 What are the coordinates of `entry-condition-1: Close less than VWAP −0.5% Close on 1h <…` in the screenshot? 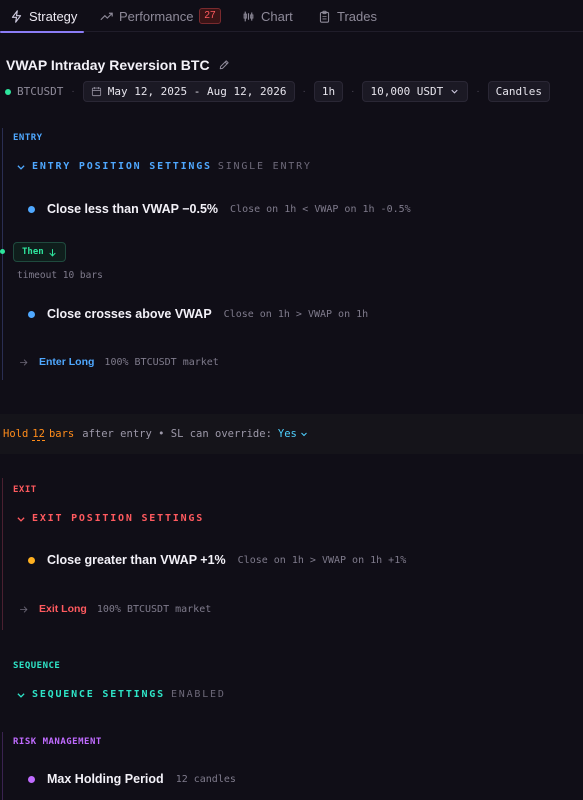 It's located at (219, 209).